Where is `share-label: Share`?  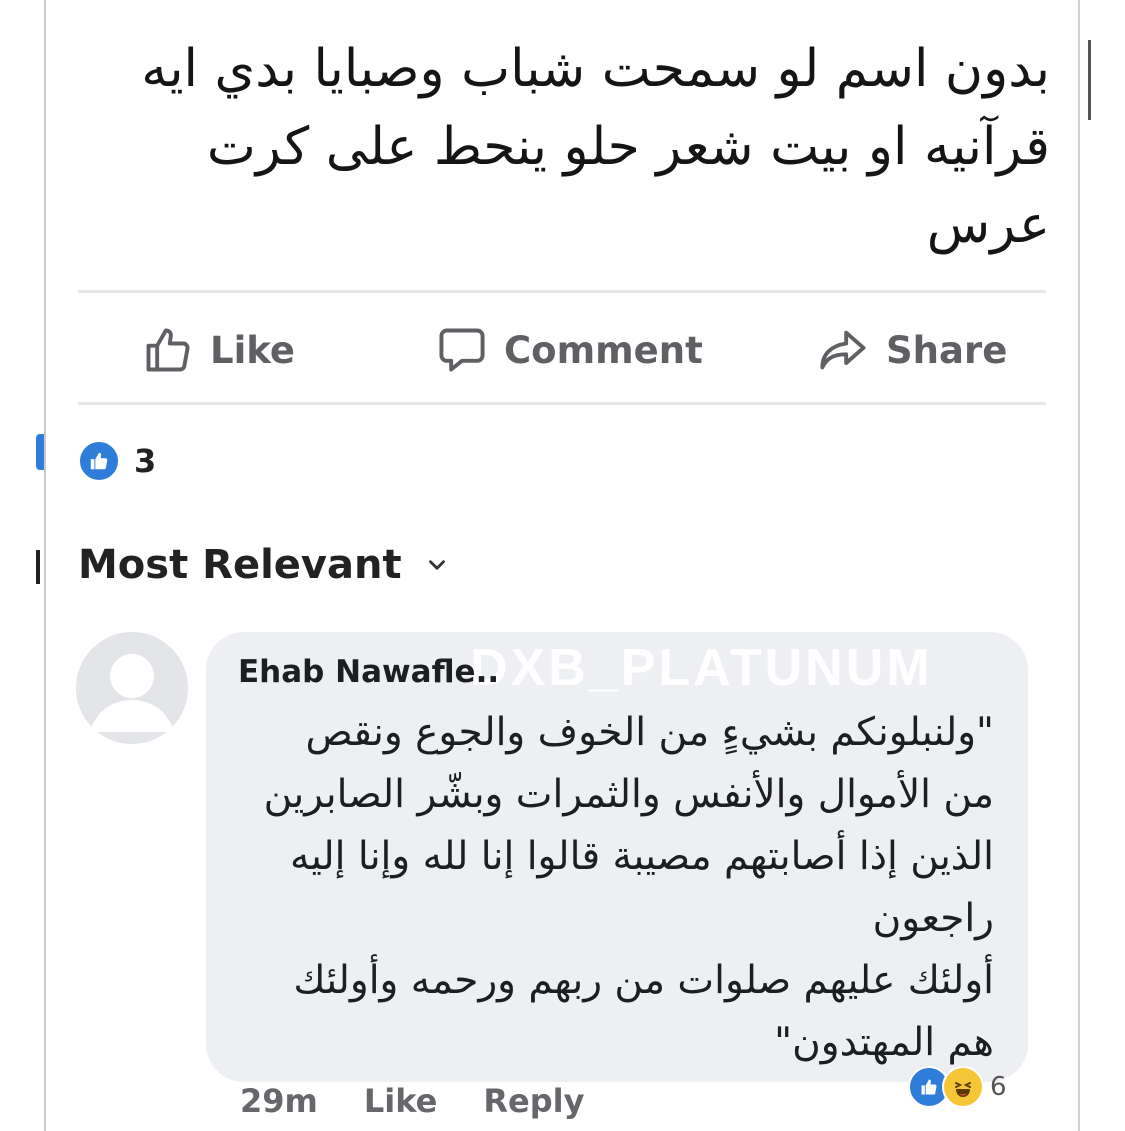 share-label: Share is located at coordinates (947, 350).